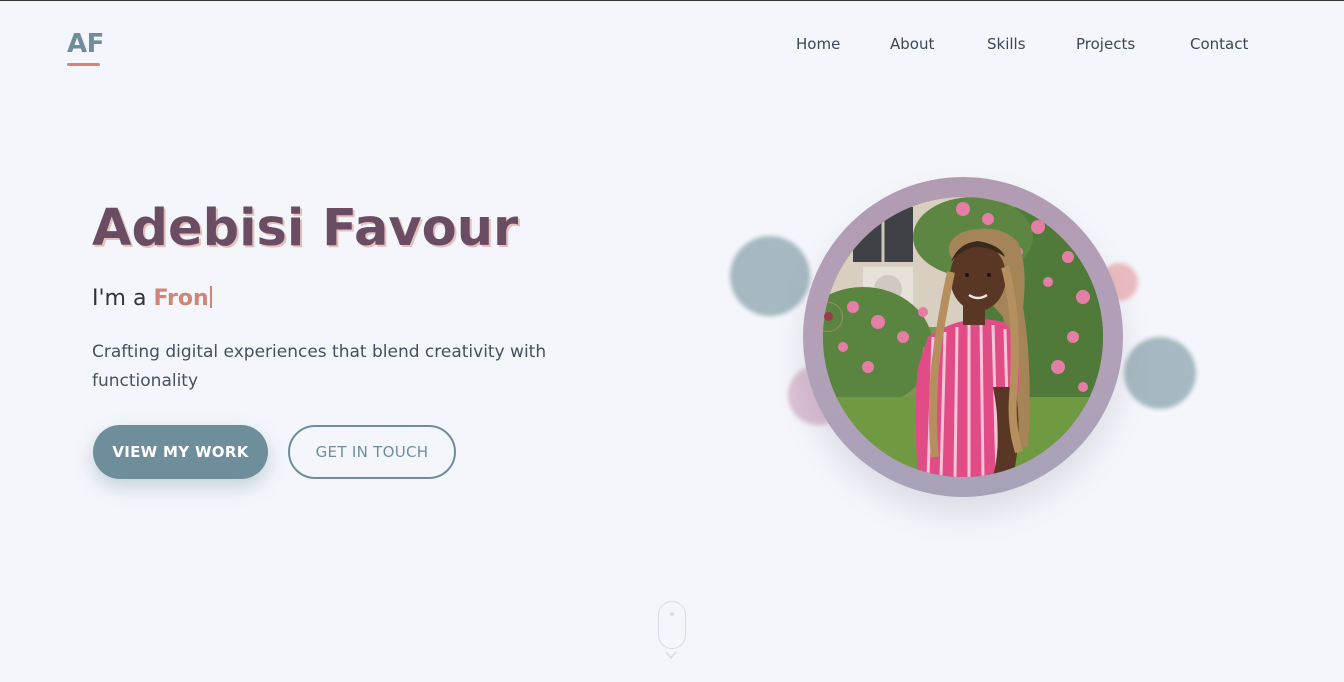  I want to click on profile-photo-illustration, so click(963, 337).